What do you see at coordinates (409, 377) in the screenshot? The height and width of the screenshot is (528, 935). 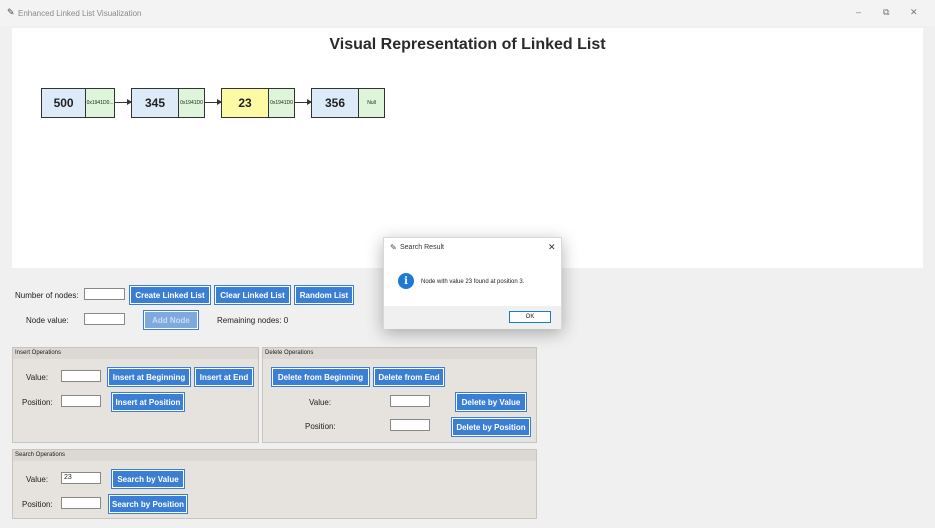 I see `delete-from-end-button: Delete from End` at bounding box center [409, 377].